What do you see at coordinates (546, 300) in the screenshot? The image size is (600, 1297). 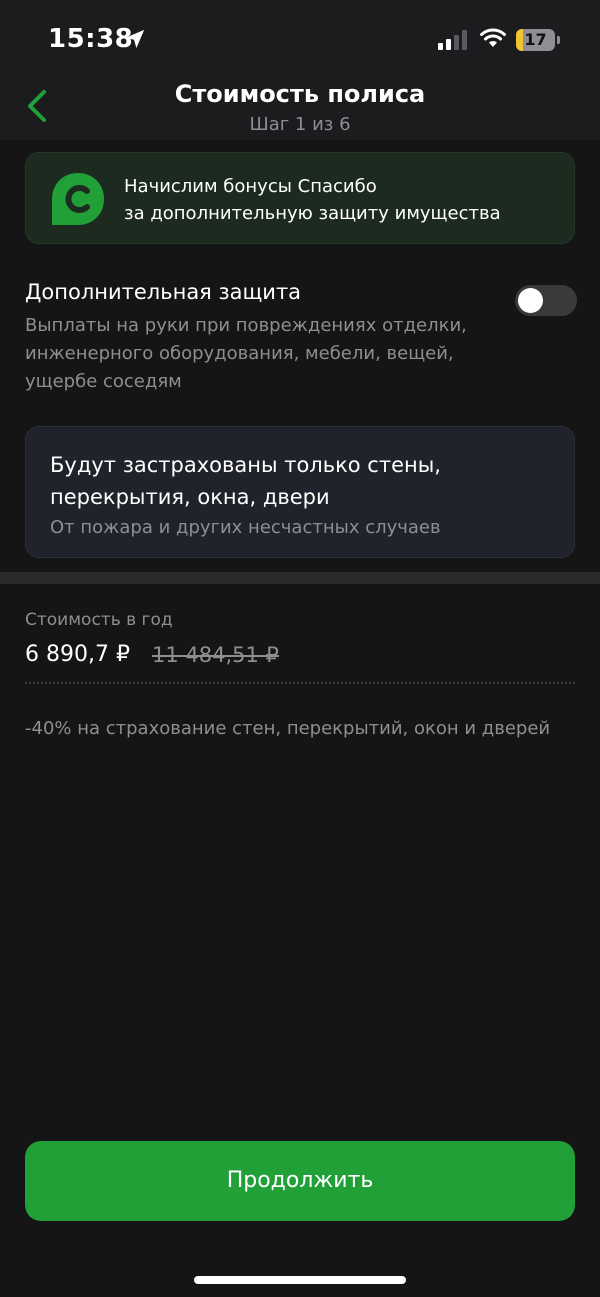 I see `additional-protection-toggle` at bounding box center [546, 300].